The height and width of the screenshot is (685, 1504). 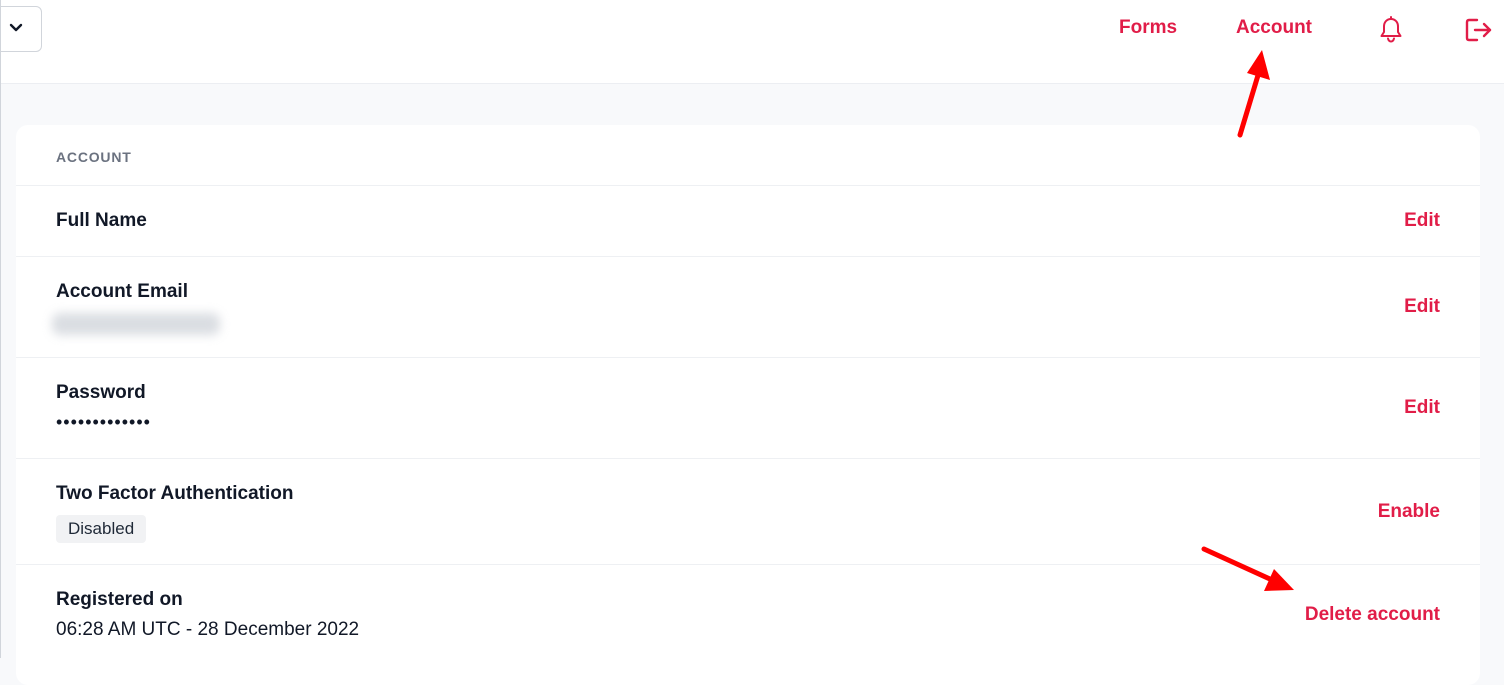 I want to click on registered-on-label: Registered on, so click(x=119, y=599).